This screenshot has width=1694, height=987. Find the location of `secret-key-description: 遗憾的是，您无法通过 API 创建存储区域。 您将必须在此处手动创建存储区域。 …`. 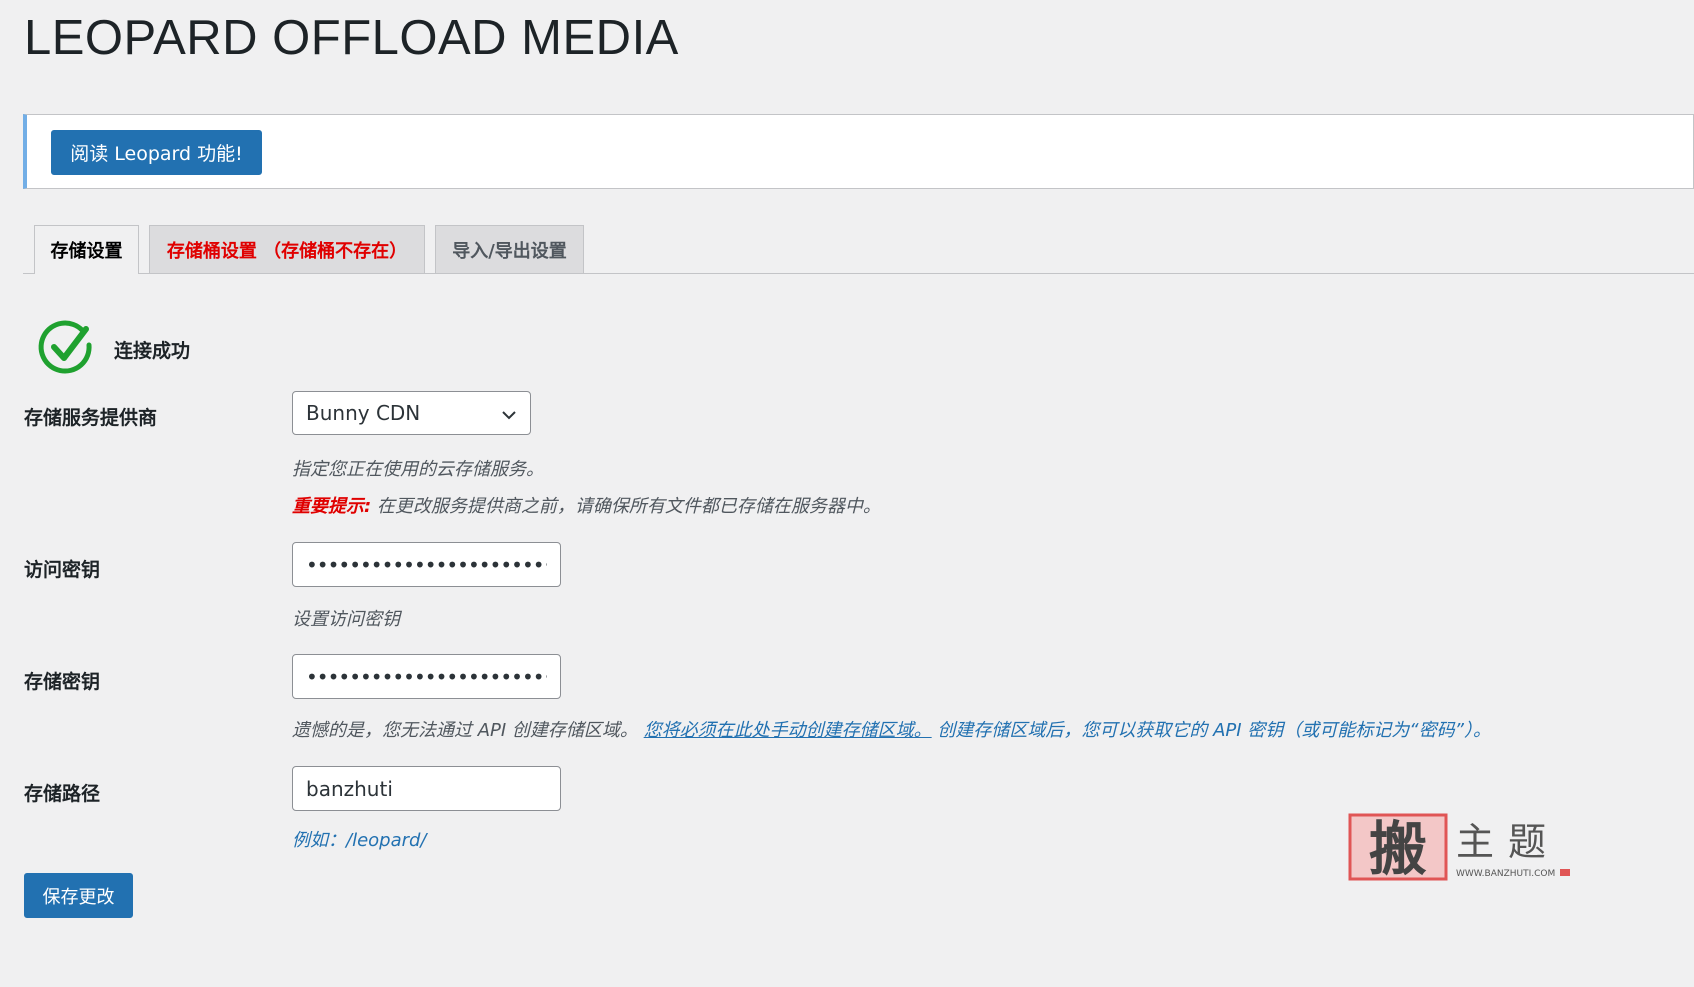

secret-key-description: 遗憾的是，您无法通过 API 创建存储区域。 您将必须在此处手动创建存储区域。 … is located at coordinates (891, 729).